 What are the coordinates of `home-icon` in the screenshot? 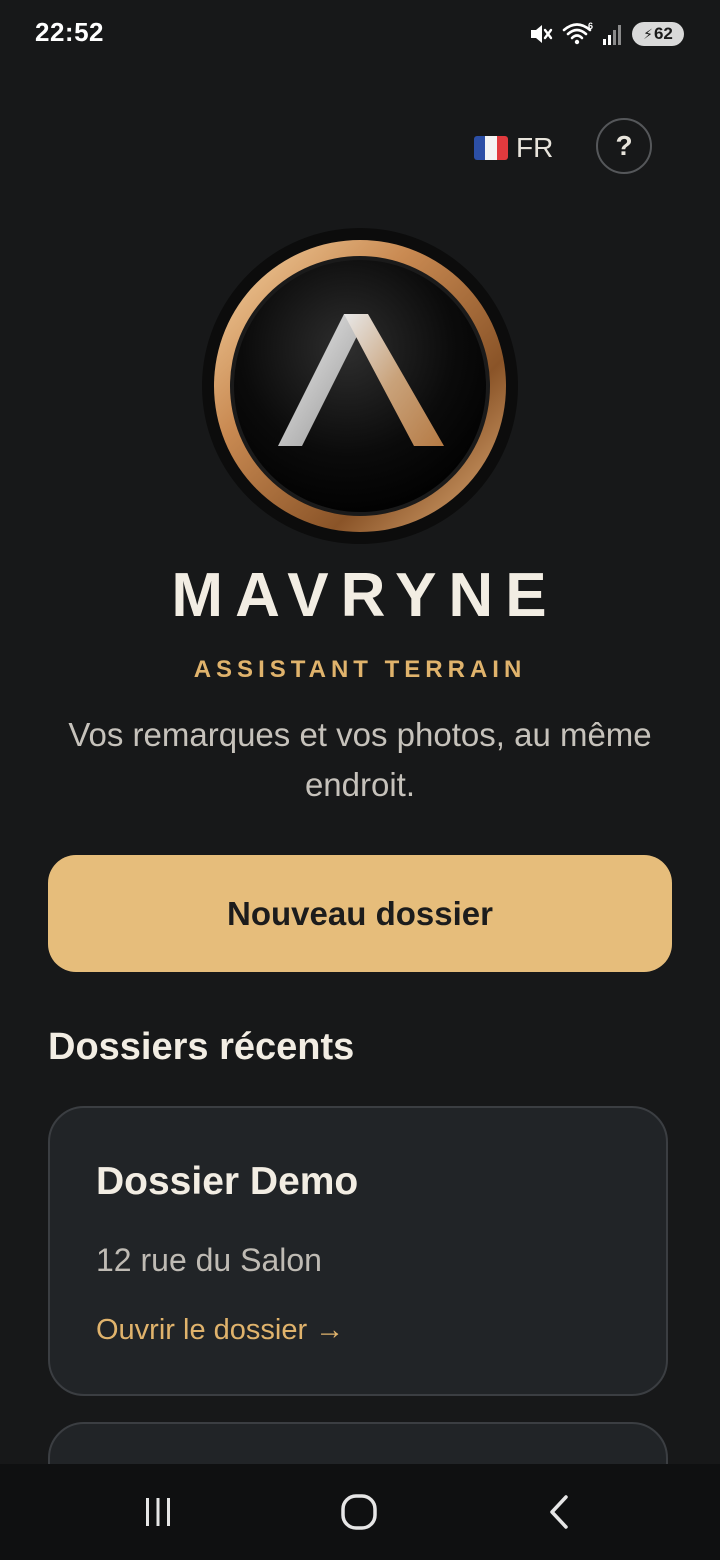 It's located at (359, 1512).